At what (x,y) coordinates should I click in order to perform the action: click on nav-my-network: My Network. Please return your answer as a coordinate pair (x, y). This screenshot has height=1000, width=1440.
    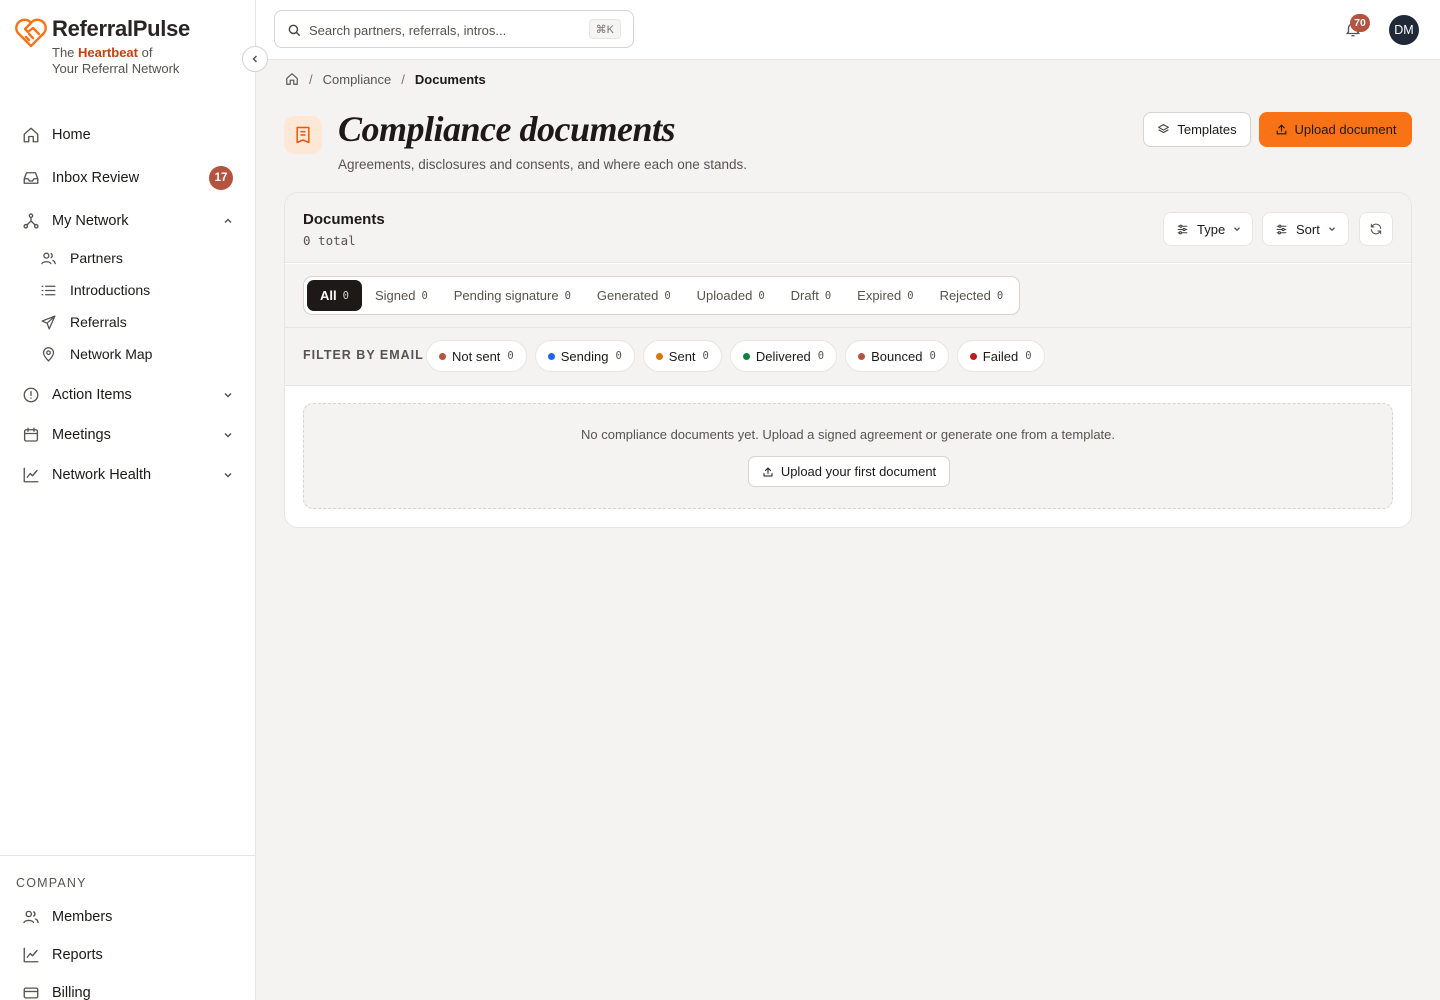
    Looking at the image, I should click on (128, 221).